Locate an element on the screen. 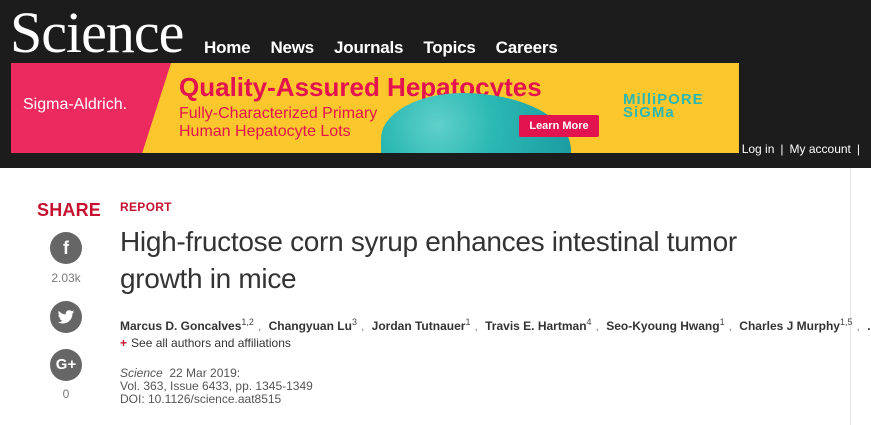  main-nav: Home News Journals Topics Careers is located at coordinates (391, 48).